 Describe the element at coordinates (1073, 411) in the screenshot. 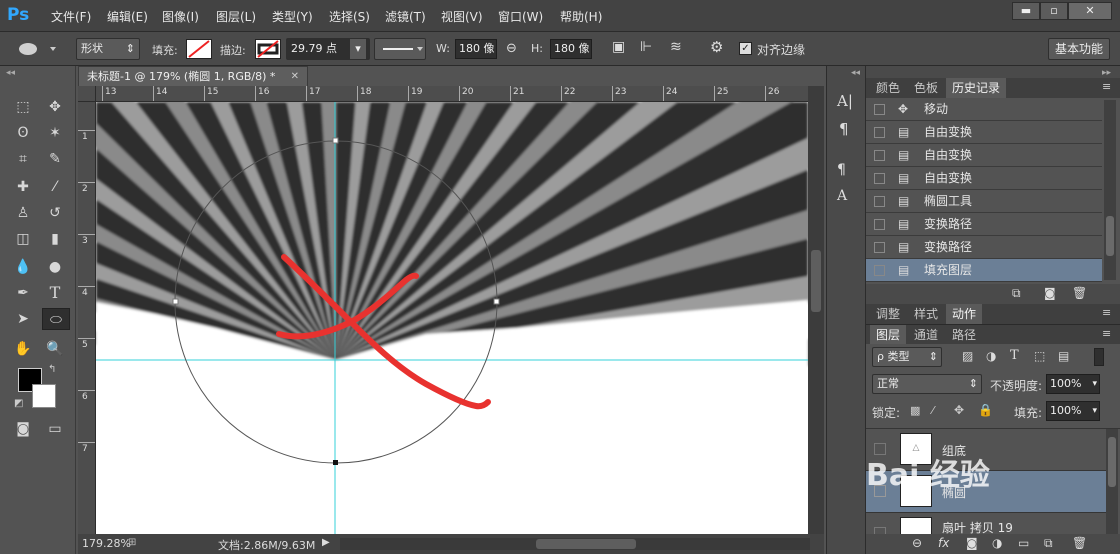

I see `fill-field: 100% ▾` at that location.